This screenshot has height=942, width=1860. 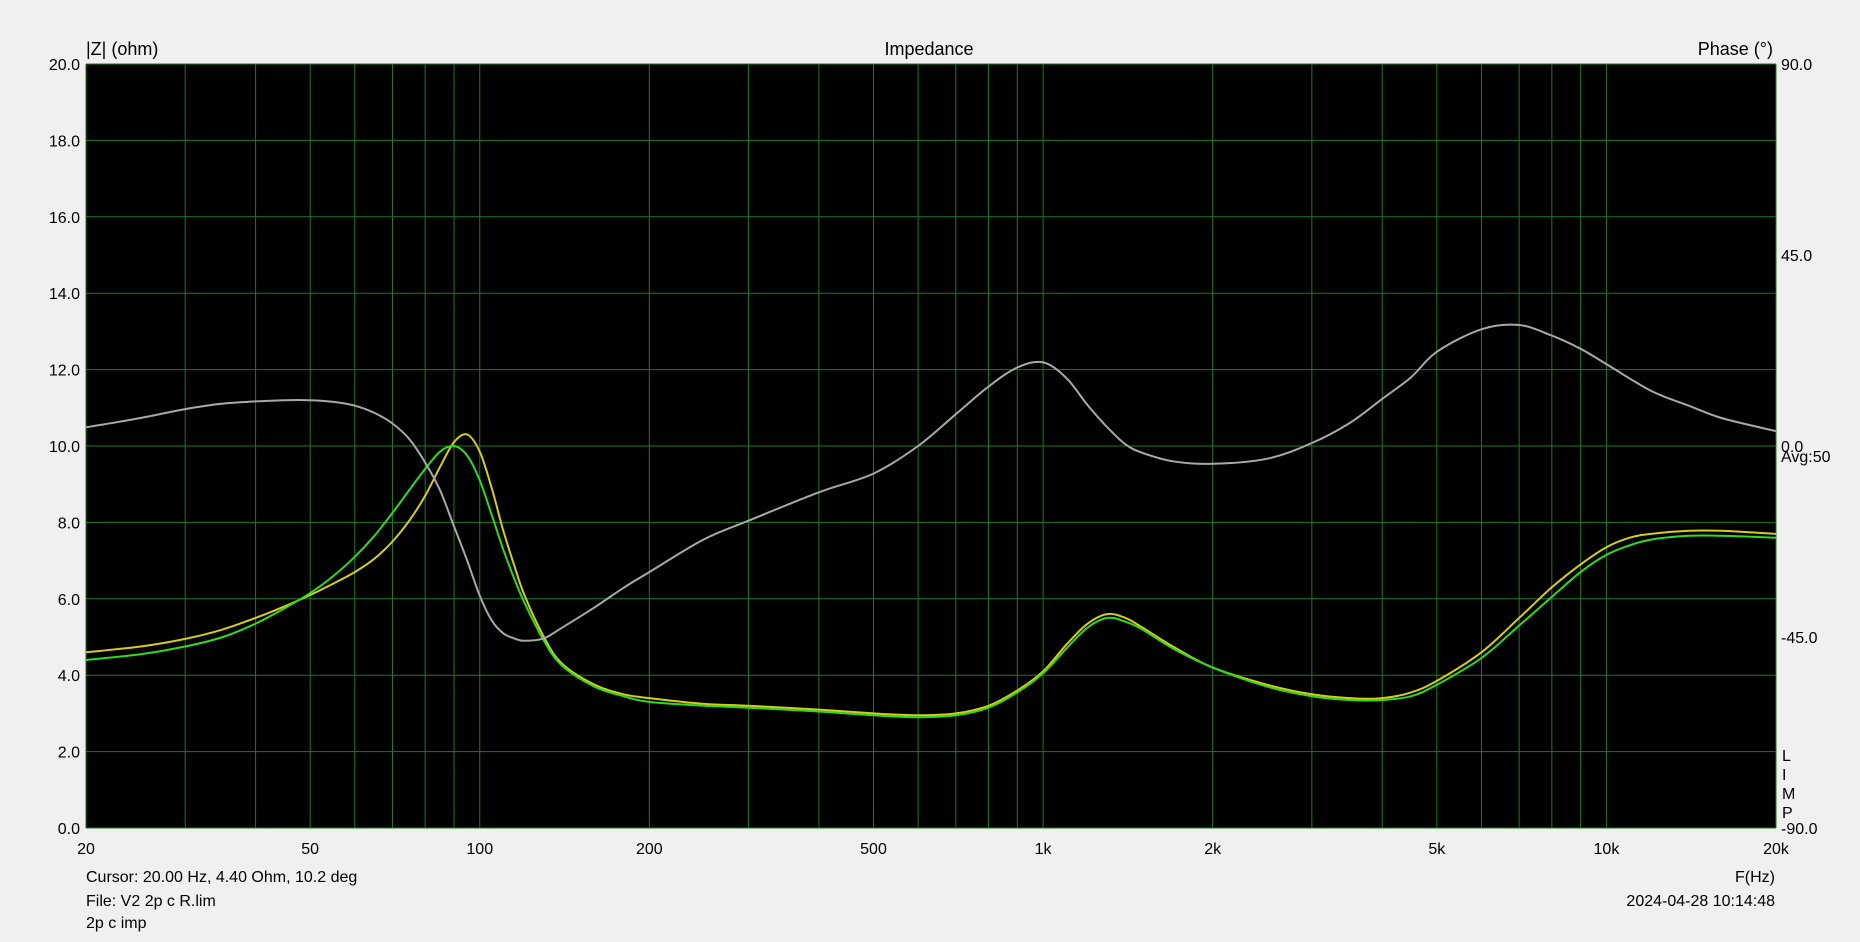 What do you see at coordinates (69, 676) in the screenshot?
I see `y-tick-label: 4.0` at bounding box center [69, 676].